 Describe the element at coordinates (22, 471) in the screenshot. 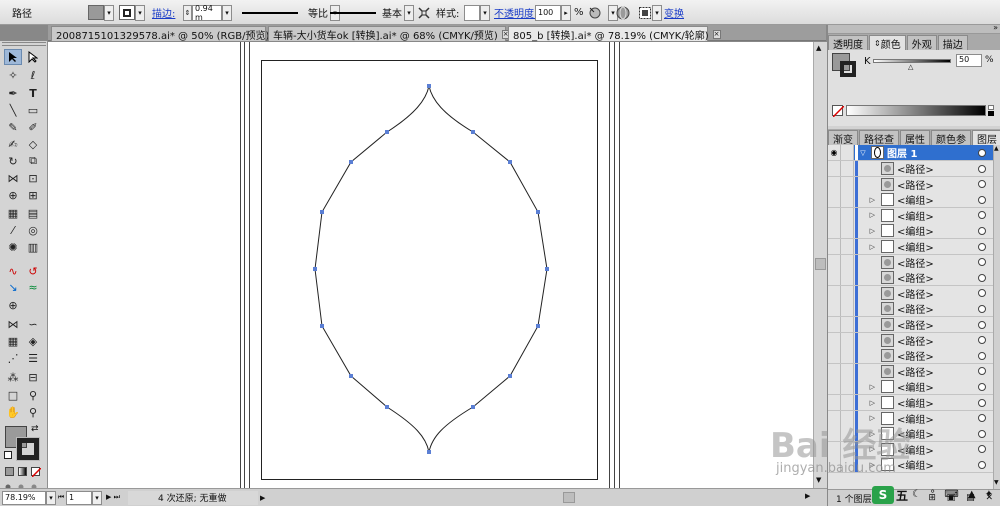

I see `gradient-mode-icon` at that location.